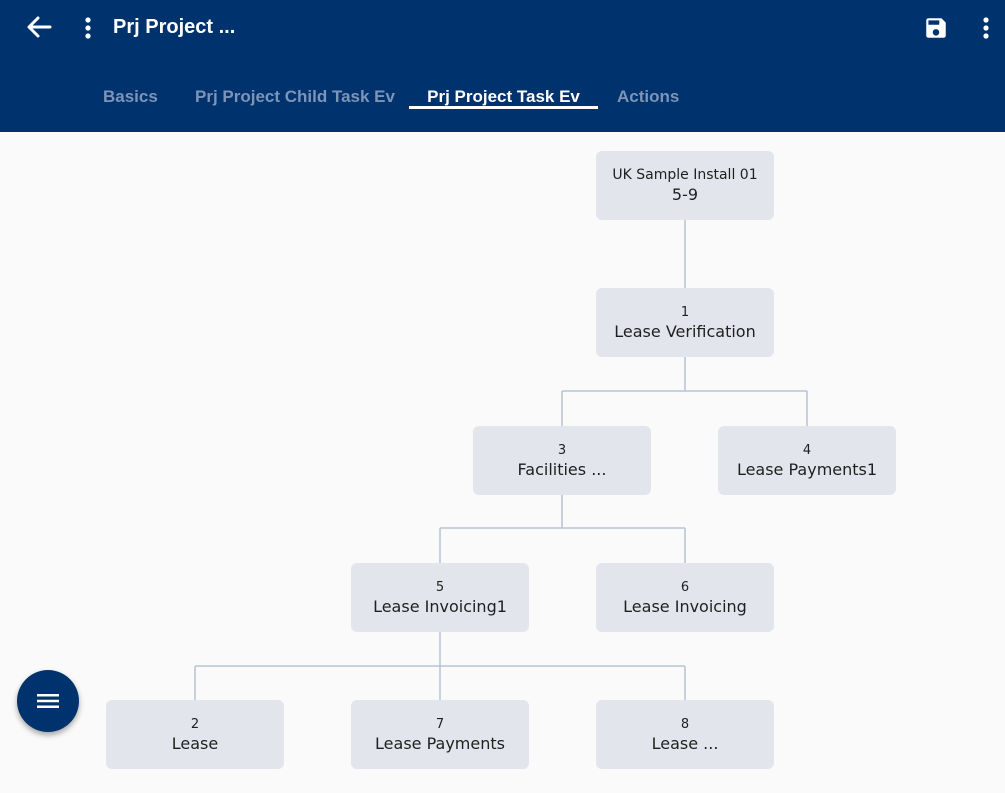  I want to click on tree-node-1: 1 Lease Verification, so click(685, 322).